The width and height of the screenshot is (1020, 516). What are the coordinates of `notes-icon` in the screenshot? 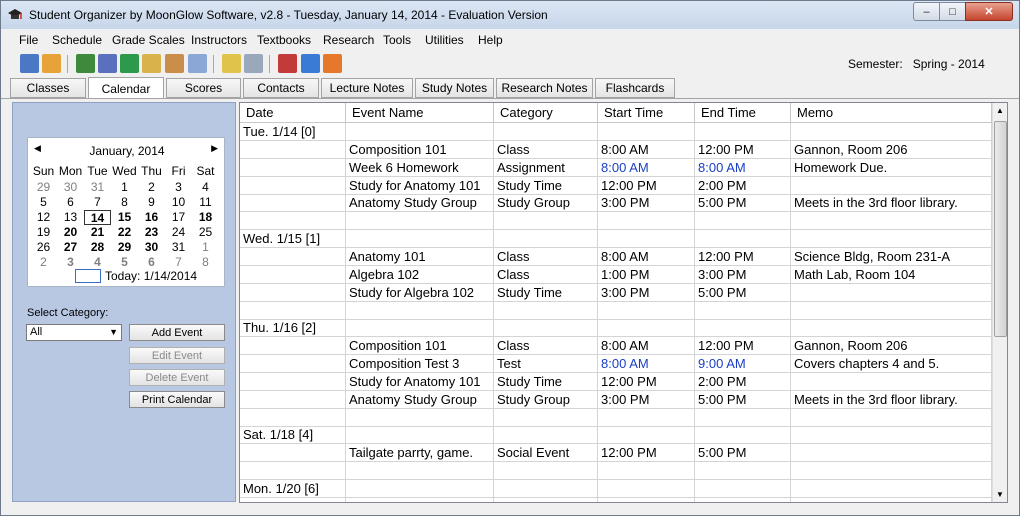 It's located at (107, 63).